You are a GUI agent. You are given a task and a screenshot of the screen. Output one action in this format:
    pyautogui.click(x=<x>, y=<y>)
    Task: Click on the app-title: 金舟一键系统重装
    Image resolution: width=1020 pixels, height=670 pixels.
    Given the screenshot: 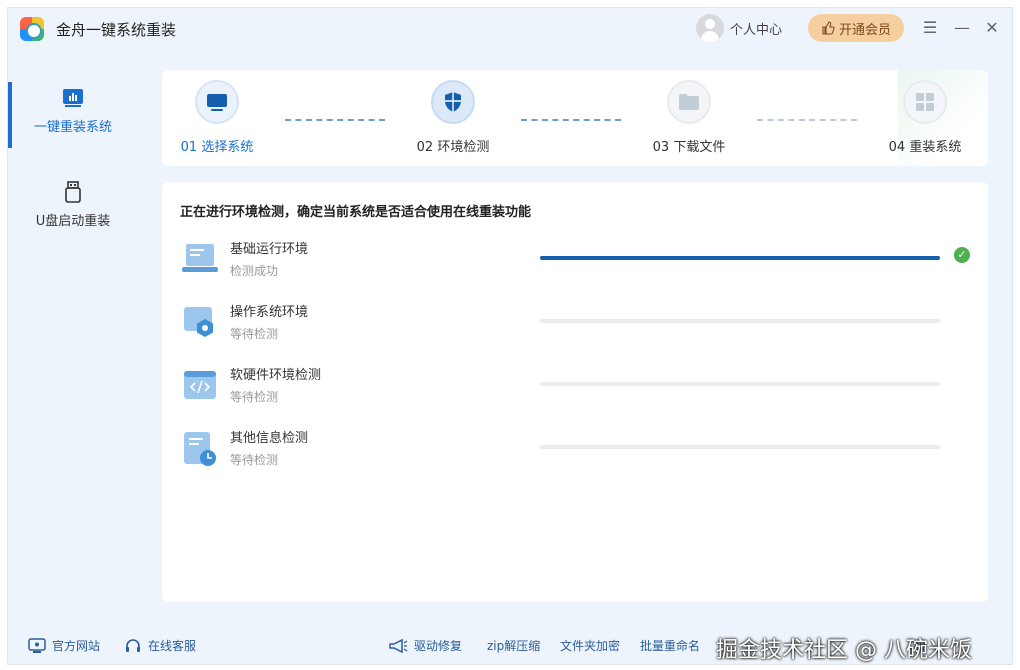 What is the action you would take?
    pyautogui.click(x=116, y=30)
    